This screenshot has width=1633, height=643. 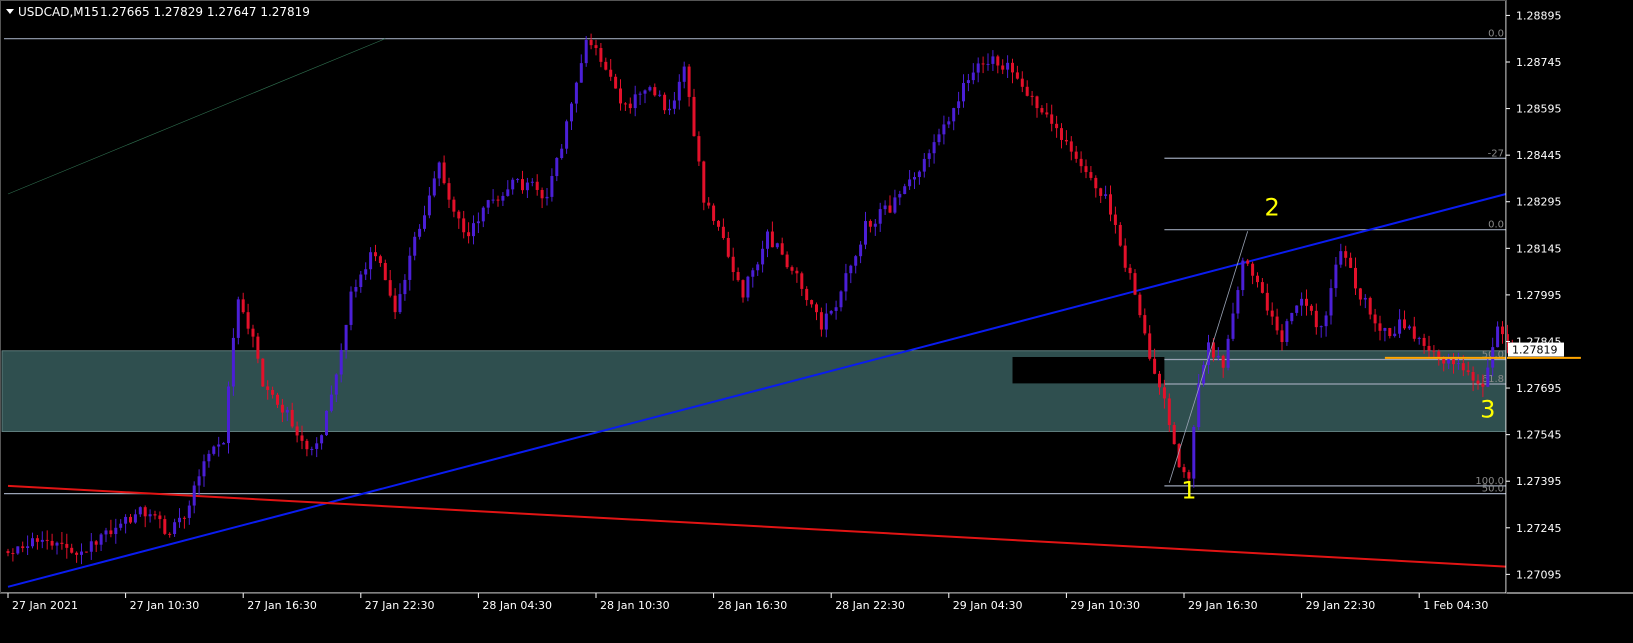 What do you see at coordinates (1455, 605) in the screenshot?
I see `time-tick-label: 1 Feb 04:30` at bounding box center [1455, 605].